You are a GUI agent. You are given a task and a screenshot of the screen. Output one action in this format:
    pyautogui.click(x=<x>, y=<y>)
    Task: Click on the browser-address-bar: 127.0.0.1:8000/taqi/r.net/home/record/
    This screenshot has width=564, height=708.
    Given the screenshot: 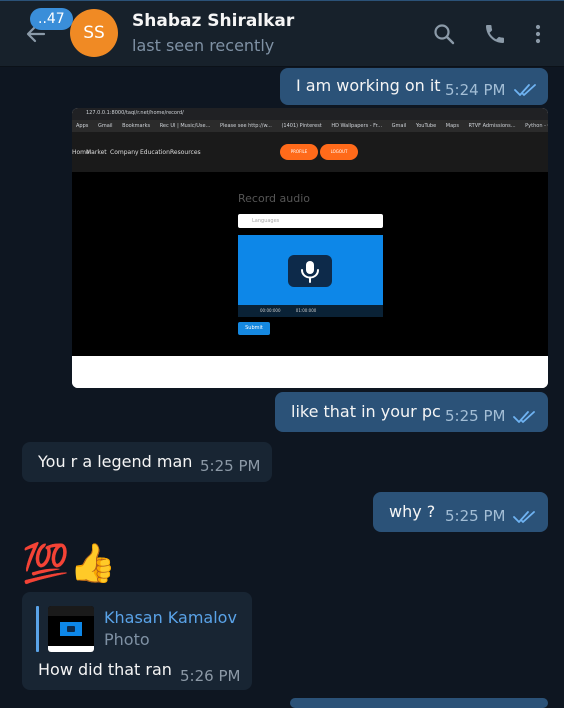 What is the action you would take?
    pyautogui.click(x=310, y=114)
    